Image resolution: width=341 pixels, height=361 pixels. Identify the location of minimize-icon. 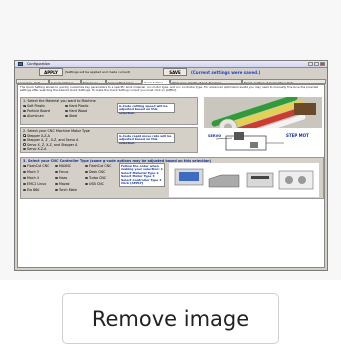
(310, 63).